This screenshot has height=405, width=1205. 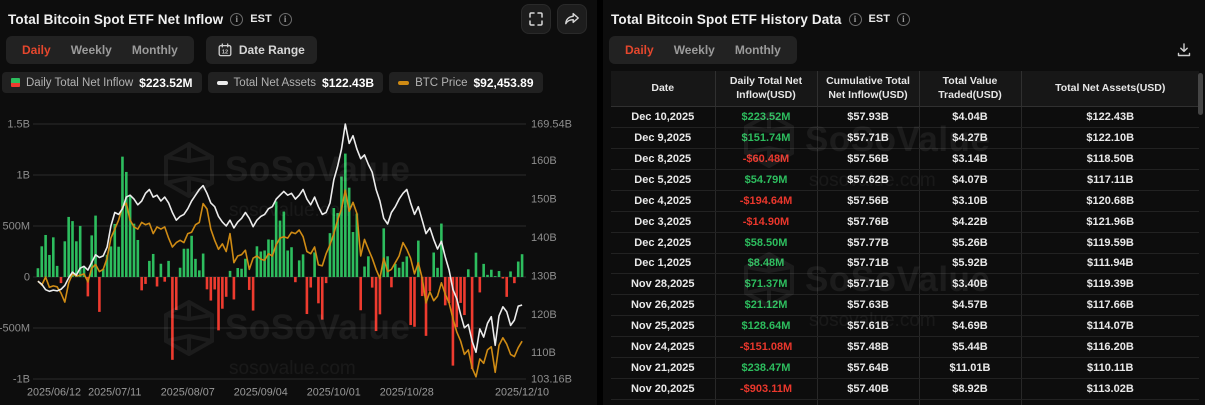 What do you see at coordinates (970, 264) in the screenshot?
I see `cell-total-value-traded: $5.92B` at bounding box center [970, 264].